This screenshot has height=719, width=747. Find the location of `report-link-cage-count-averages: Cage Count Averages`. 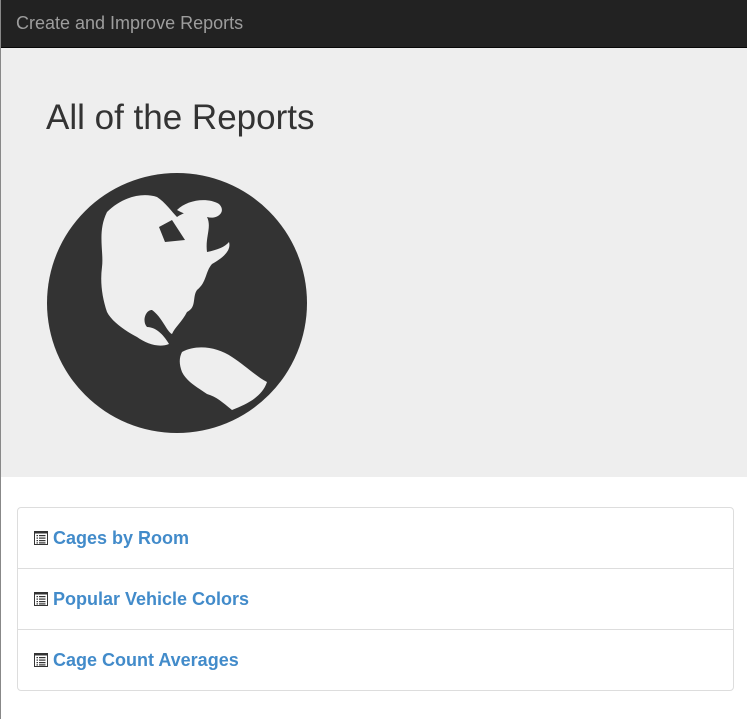

report-link-cage-count-averages: Cage Count Averages is located at coordinates (146, 660).